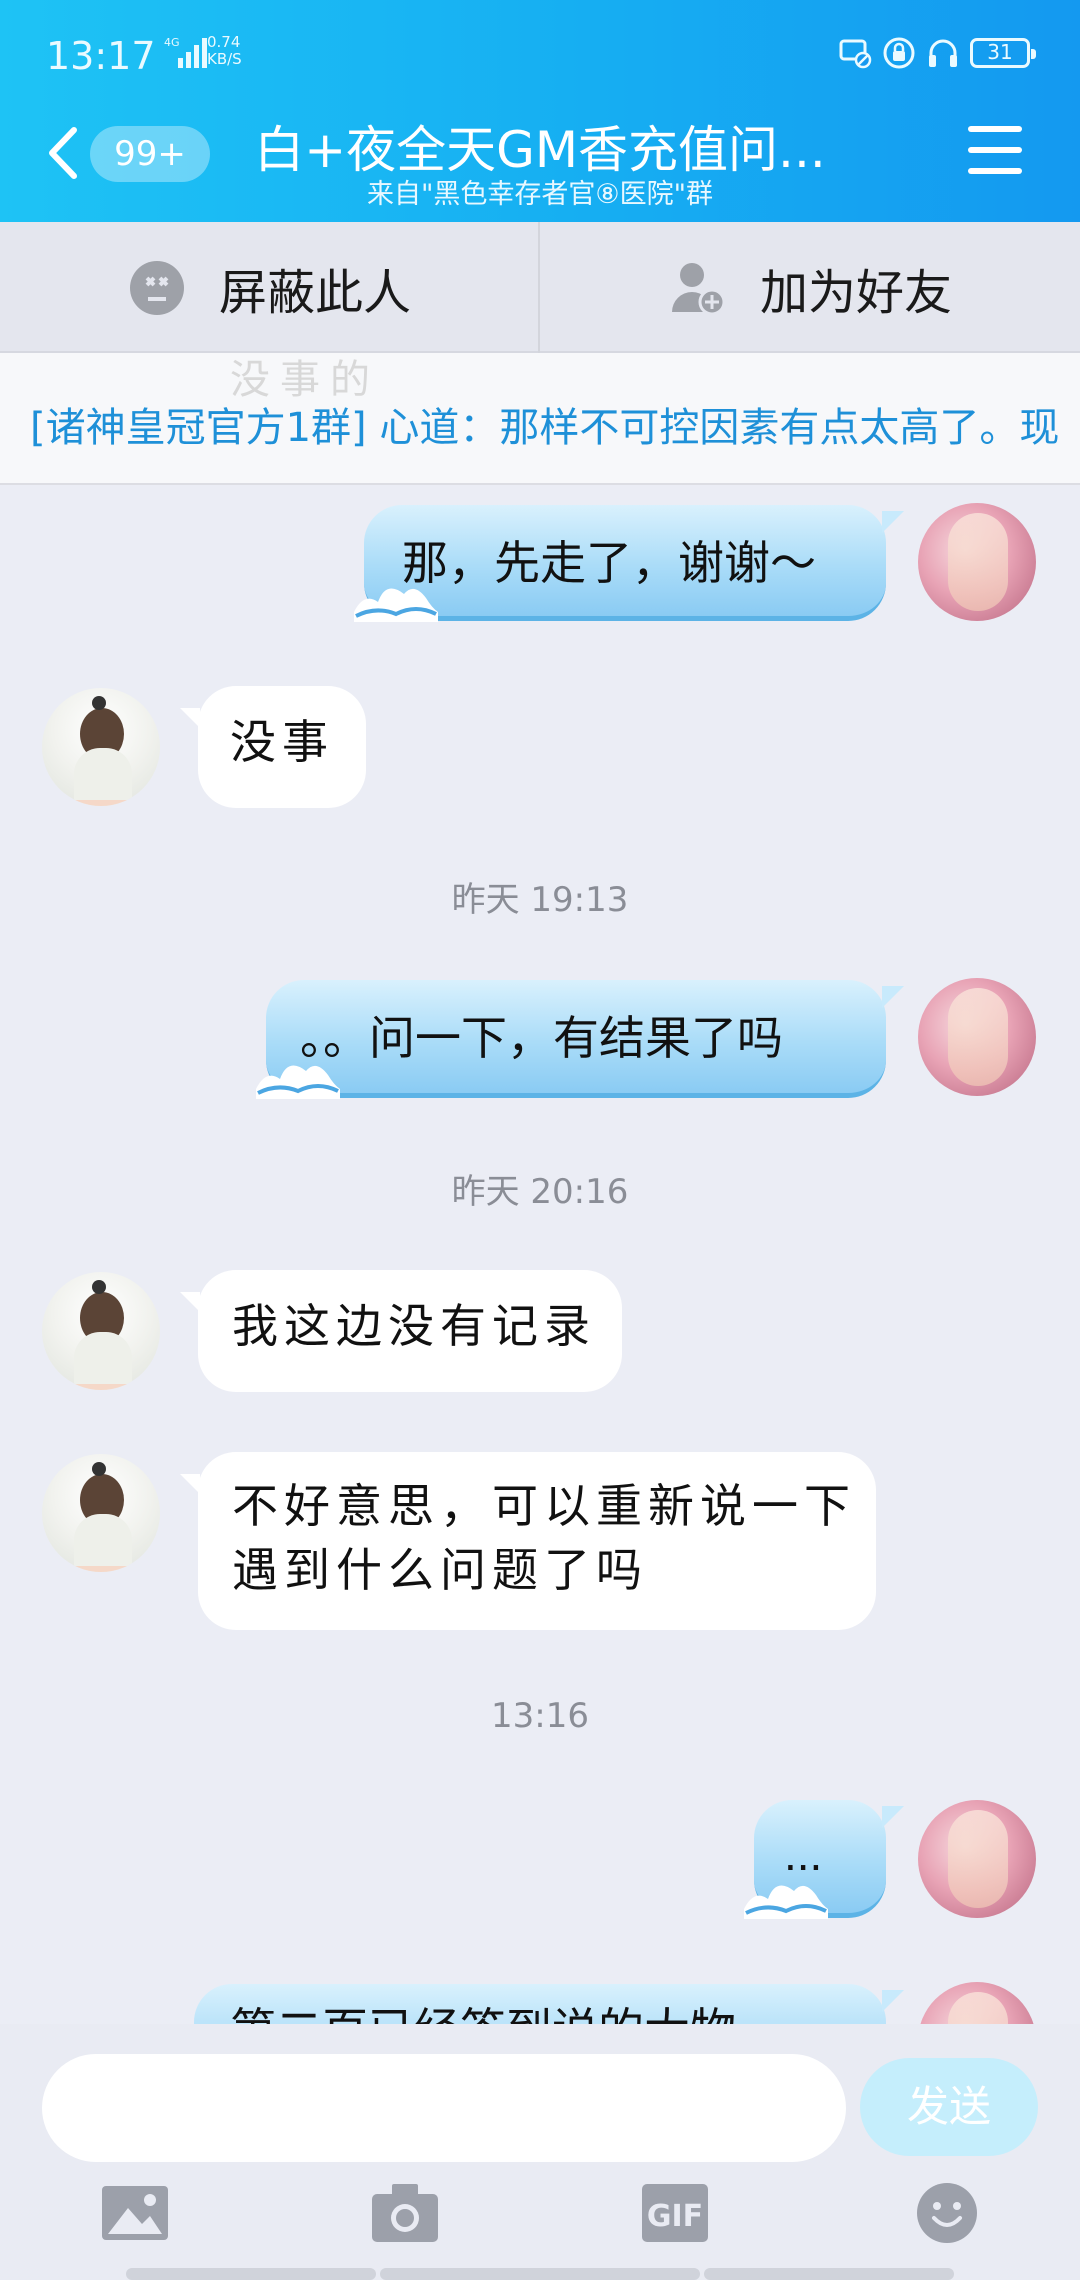  Describe the element at coordinates (101, 56) in the screenshot. I see `status-time: 13:17` at that location.